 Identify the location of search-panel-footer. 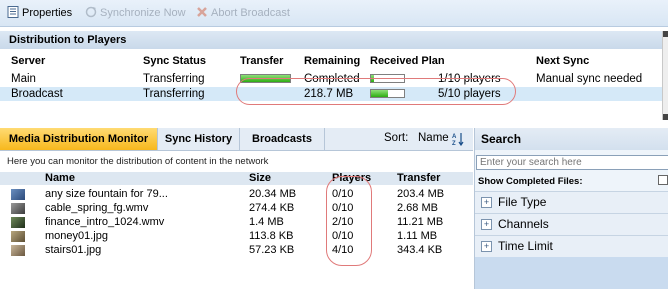
(571, 273).